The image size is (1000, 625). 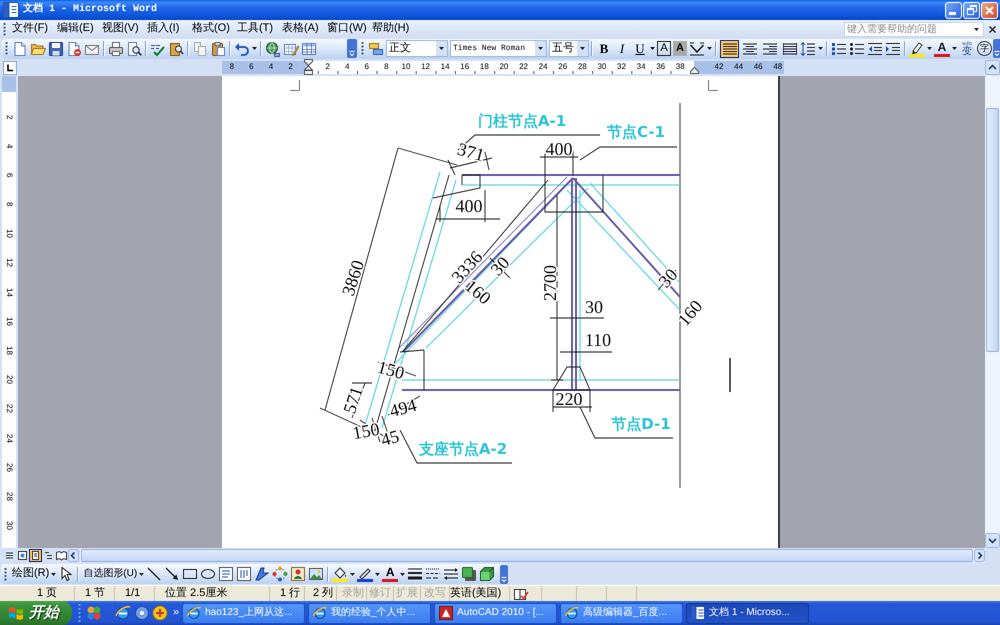 What do you see at coordinates (36, 613) in the screenshot?
I see `start-button: 开始` at bounding box center [36, 613].